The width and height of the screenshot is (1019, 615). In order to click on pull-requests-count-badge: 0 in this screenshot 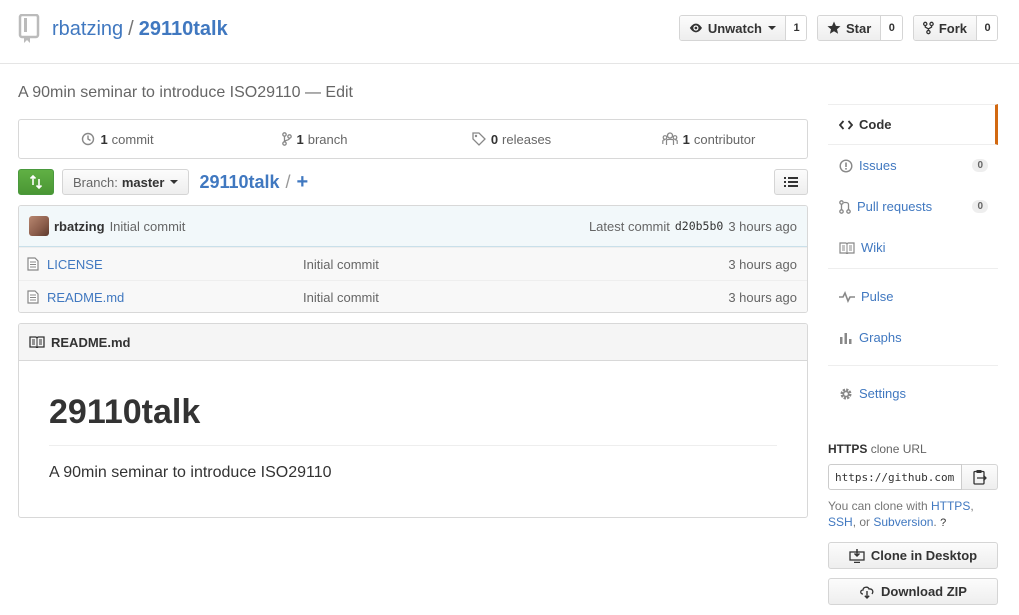, I will do `click(980, 206)`.